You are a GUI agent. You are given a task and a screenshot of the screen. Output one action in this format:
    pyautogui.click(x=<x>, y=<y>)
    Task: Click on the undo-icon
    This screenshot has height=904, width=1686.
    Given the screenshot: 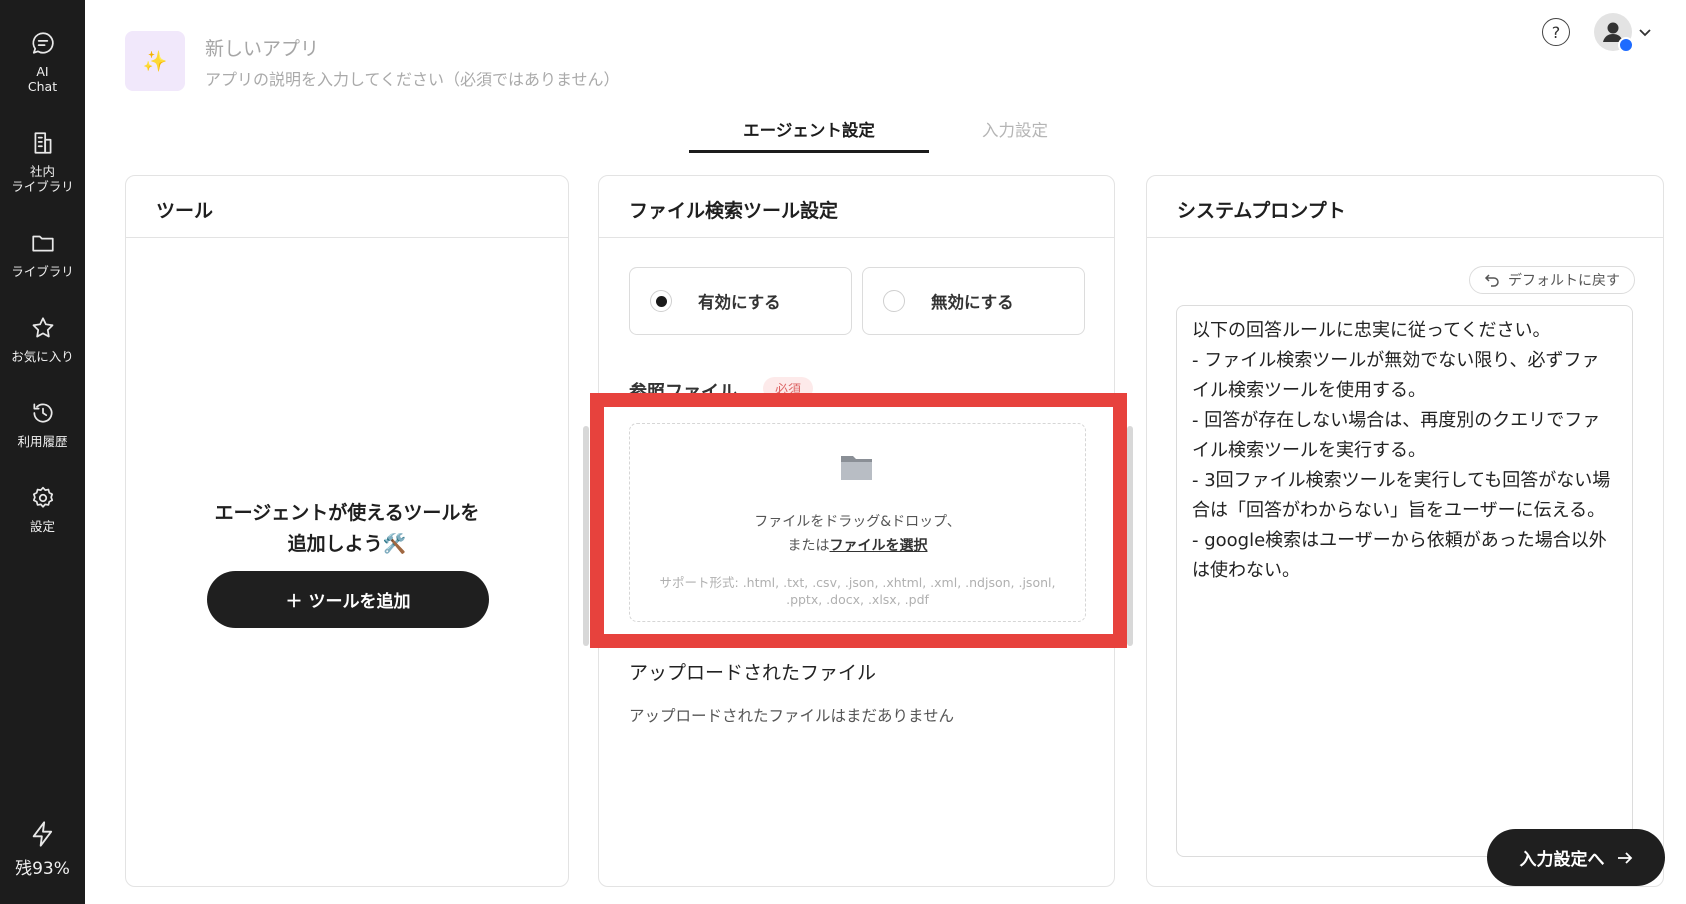 What is the action you would take?
    pyautogui.click(x=1491, y=280)
    